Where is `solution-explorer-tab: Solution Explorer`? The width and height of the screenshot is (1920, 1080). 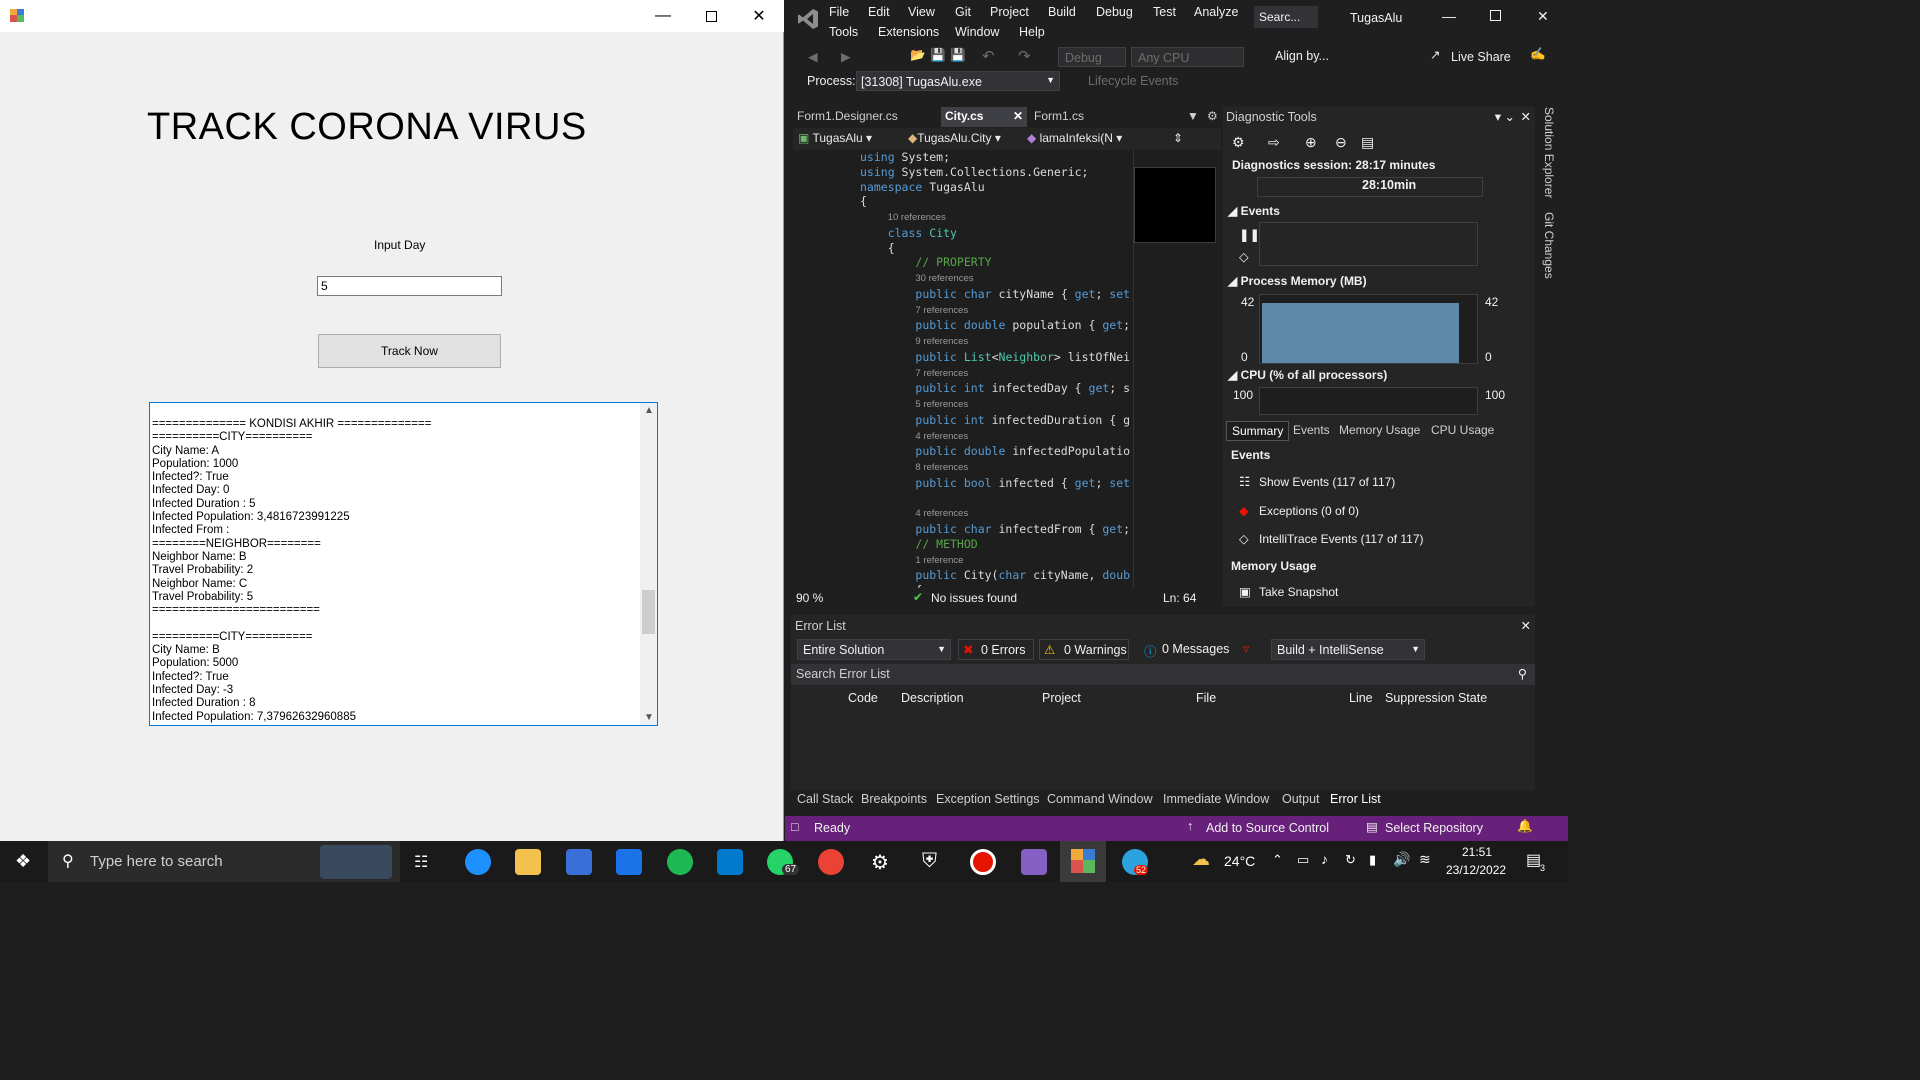
solution-explorer-tab: Solution Explorer is located at coordinates (1549, 152).